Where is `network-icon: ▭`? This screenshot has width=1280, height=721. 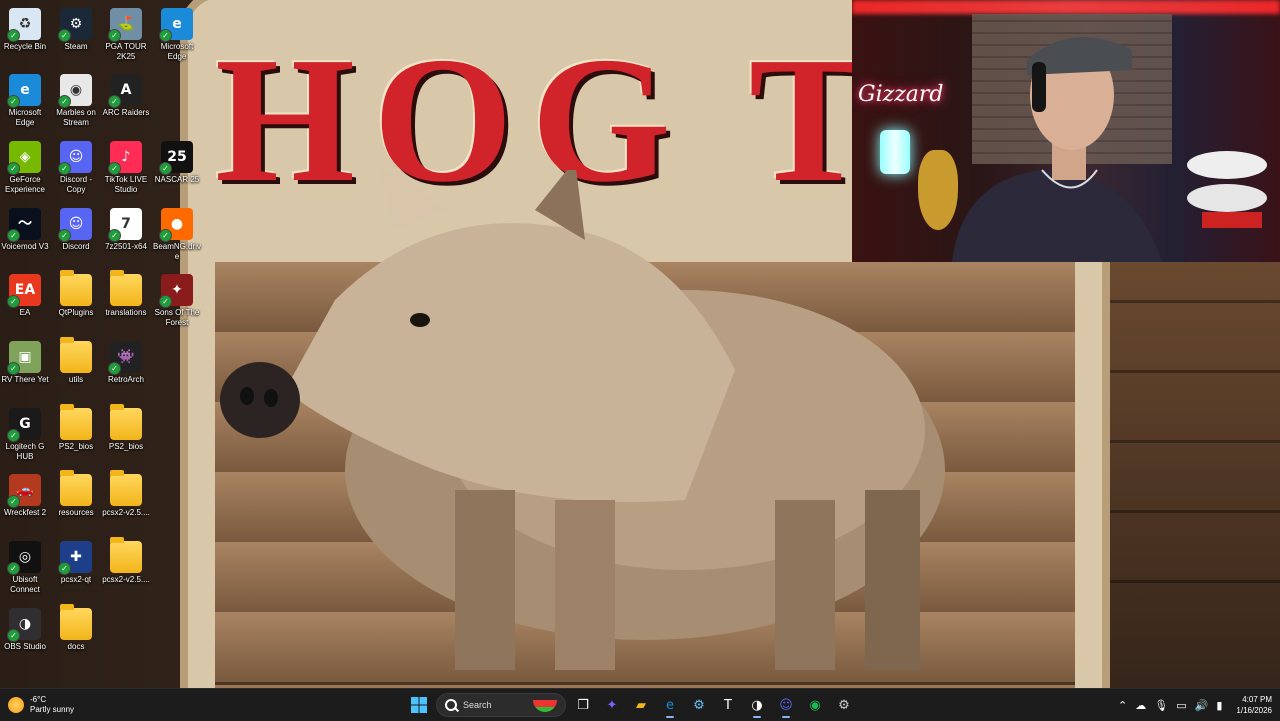
network-icon: ▭ is located at coordinates (1181, 705).